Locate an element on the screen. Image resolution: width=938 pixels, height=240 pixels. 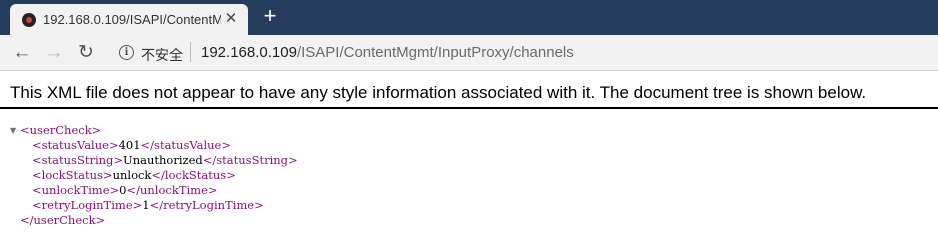
url-path: /ISAPI/ContentMgmt/InputProxy/channels is located at coordinates (435, 52).